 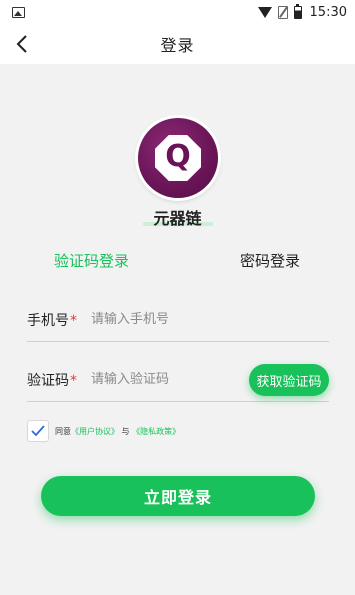 I want to click on login-button: 立即登录, so click(x=178, y=496).